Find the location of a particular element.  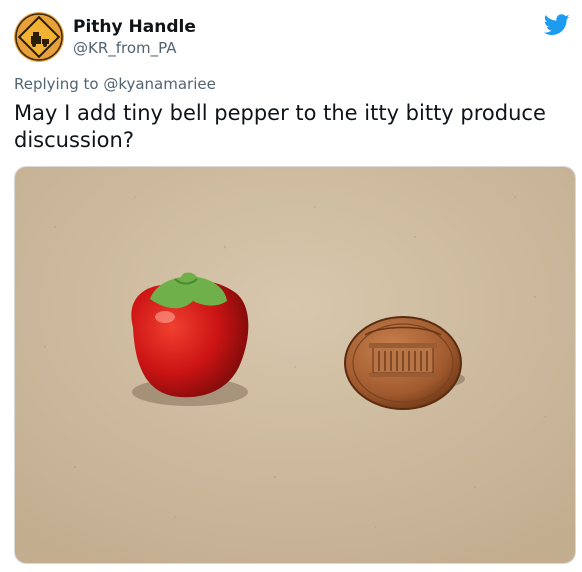

reply-context: Replying to @kyanamariee is located at coordinates (115, 84).